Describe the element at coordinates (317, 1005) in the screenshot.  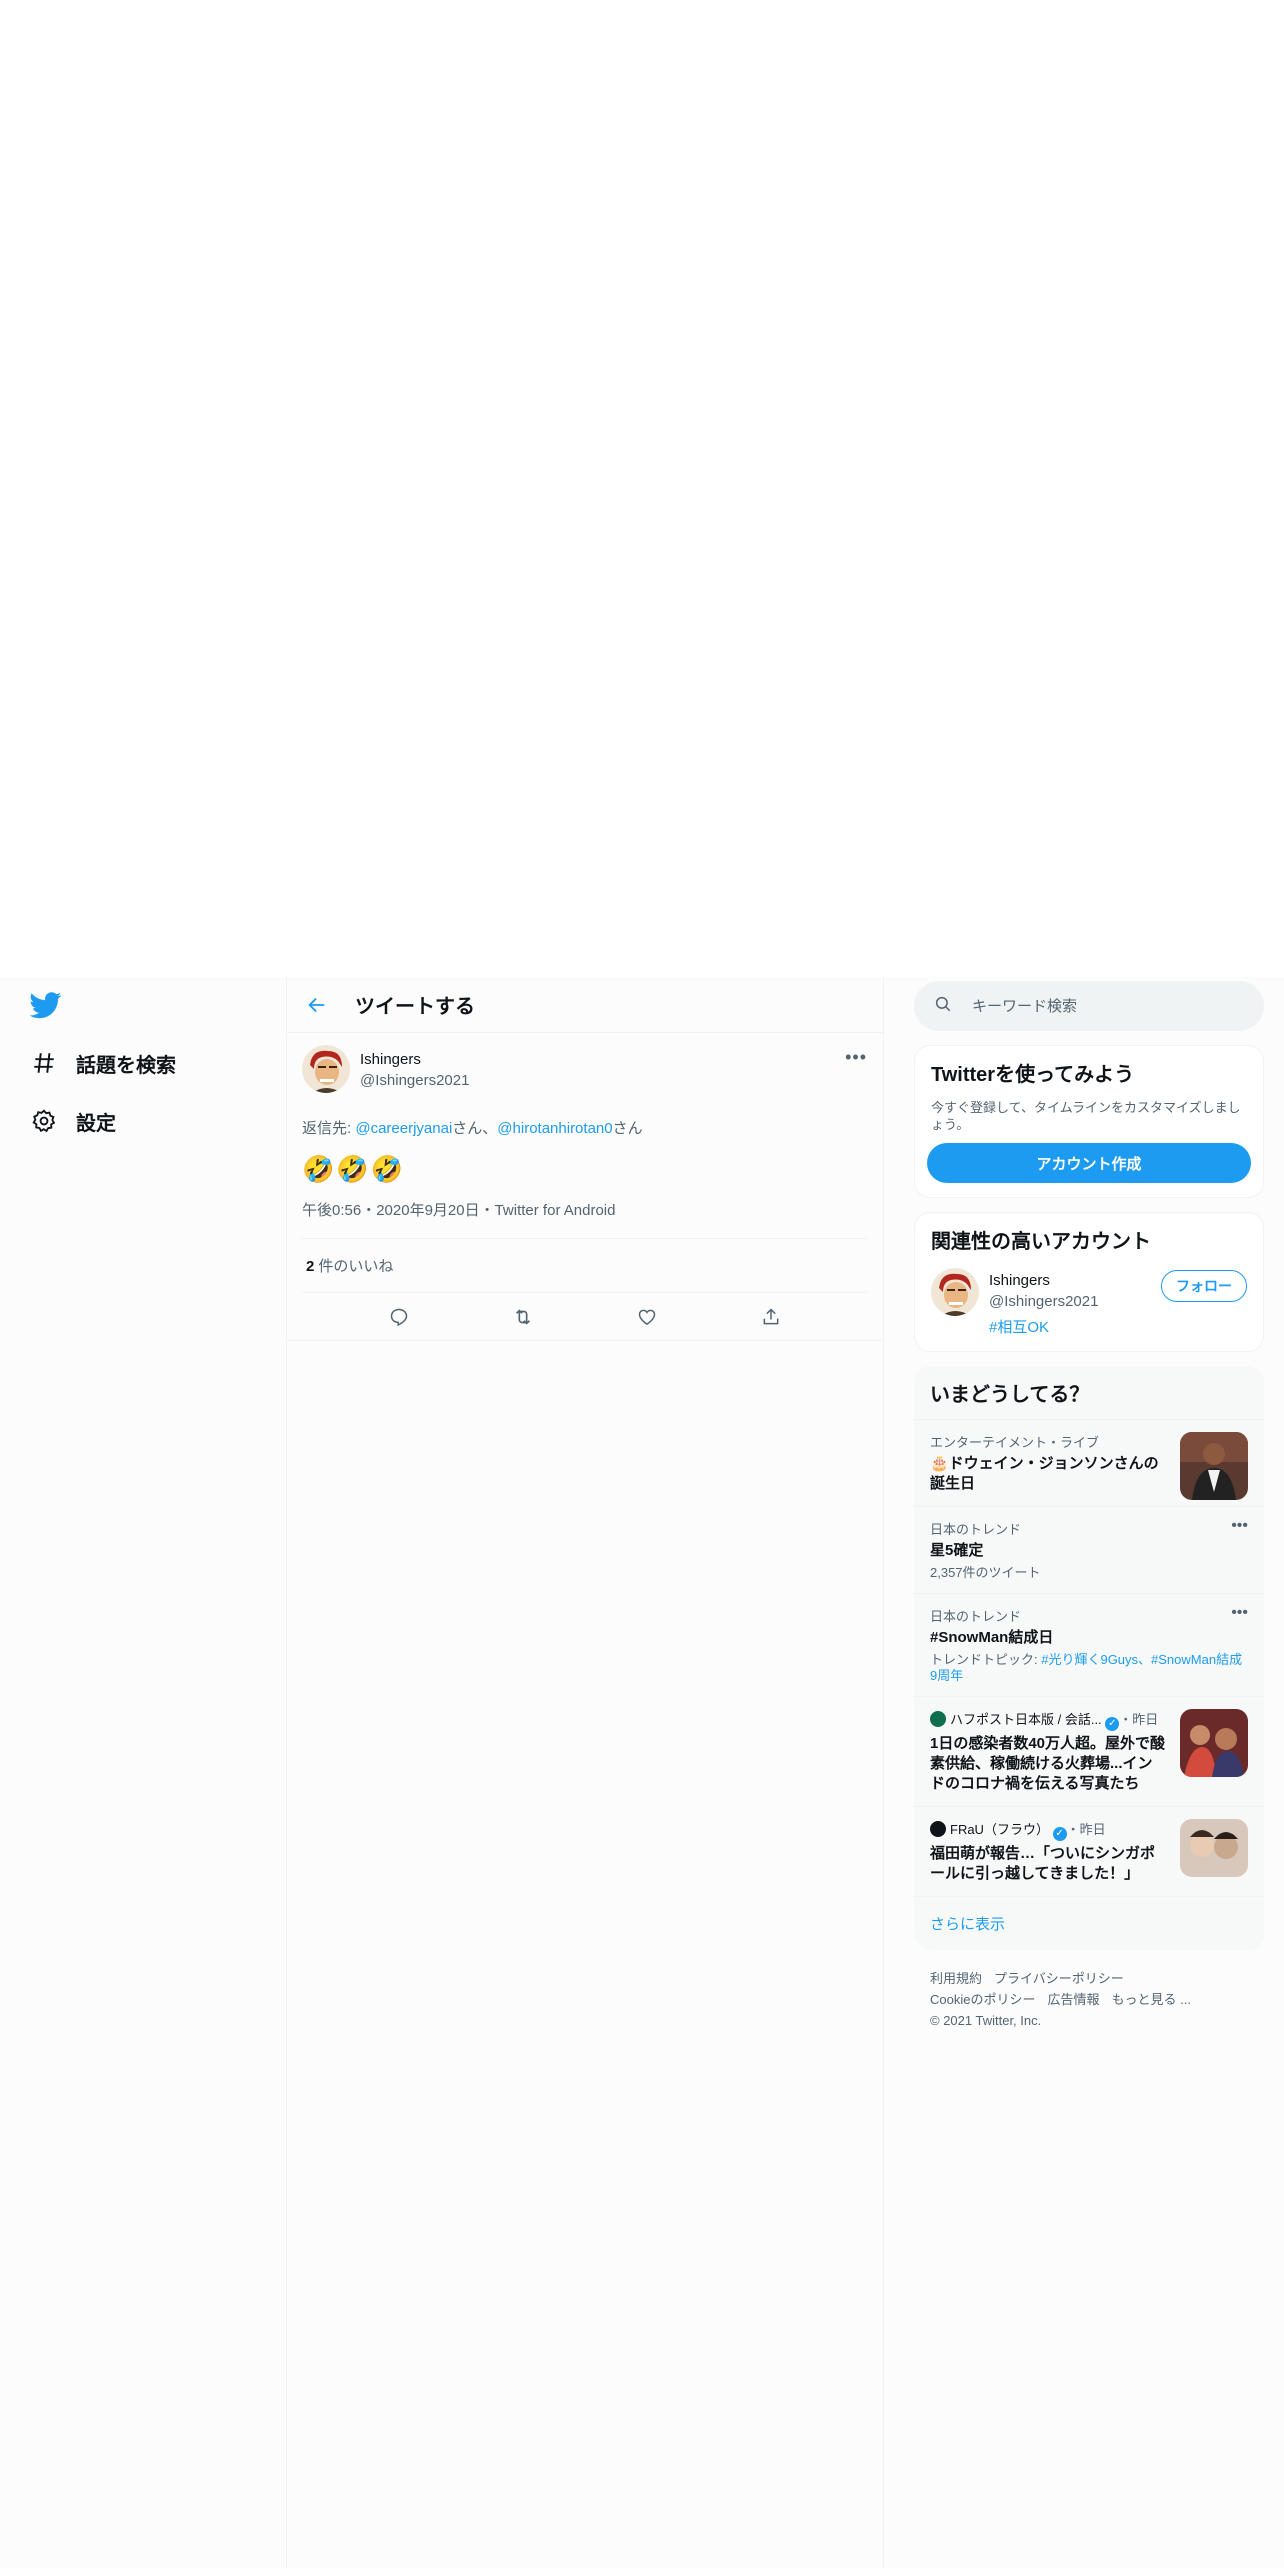
I see `back-arrow-icon` at that location.